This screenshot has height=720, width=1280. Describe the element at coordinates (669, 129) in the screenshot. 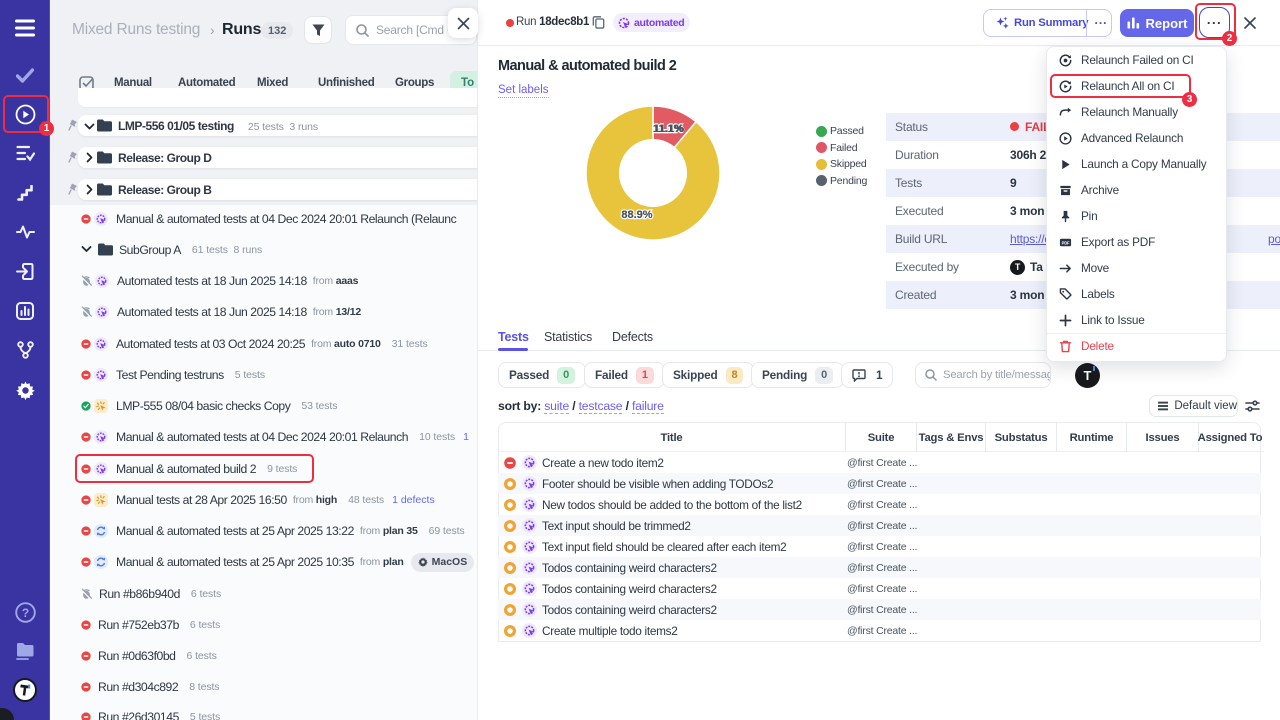

I see `svg-text: 11.1%` at that location.